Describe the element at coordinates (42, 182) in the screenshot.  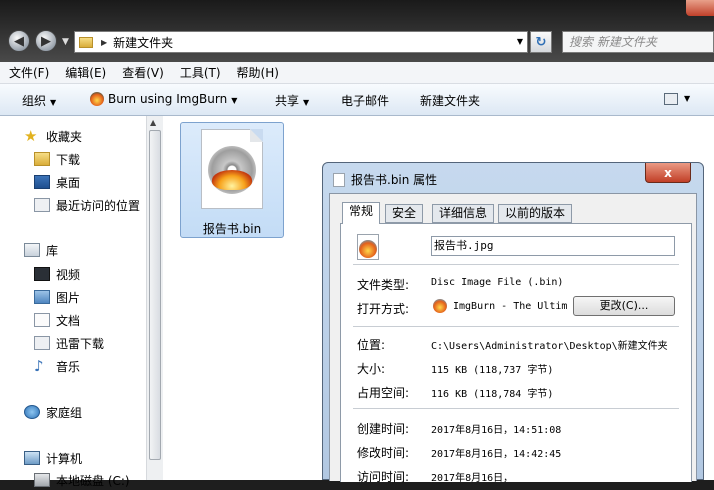
I see `desktop-icon` at that location.